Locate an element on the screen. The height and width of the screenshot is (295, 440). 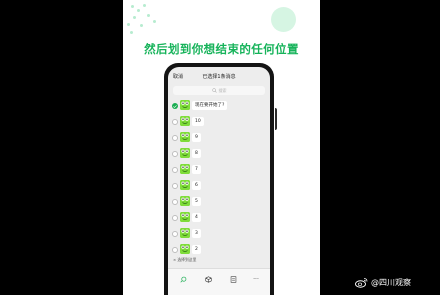
search-action-button is located at coordinates (183, 280).